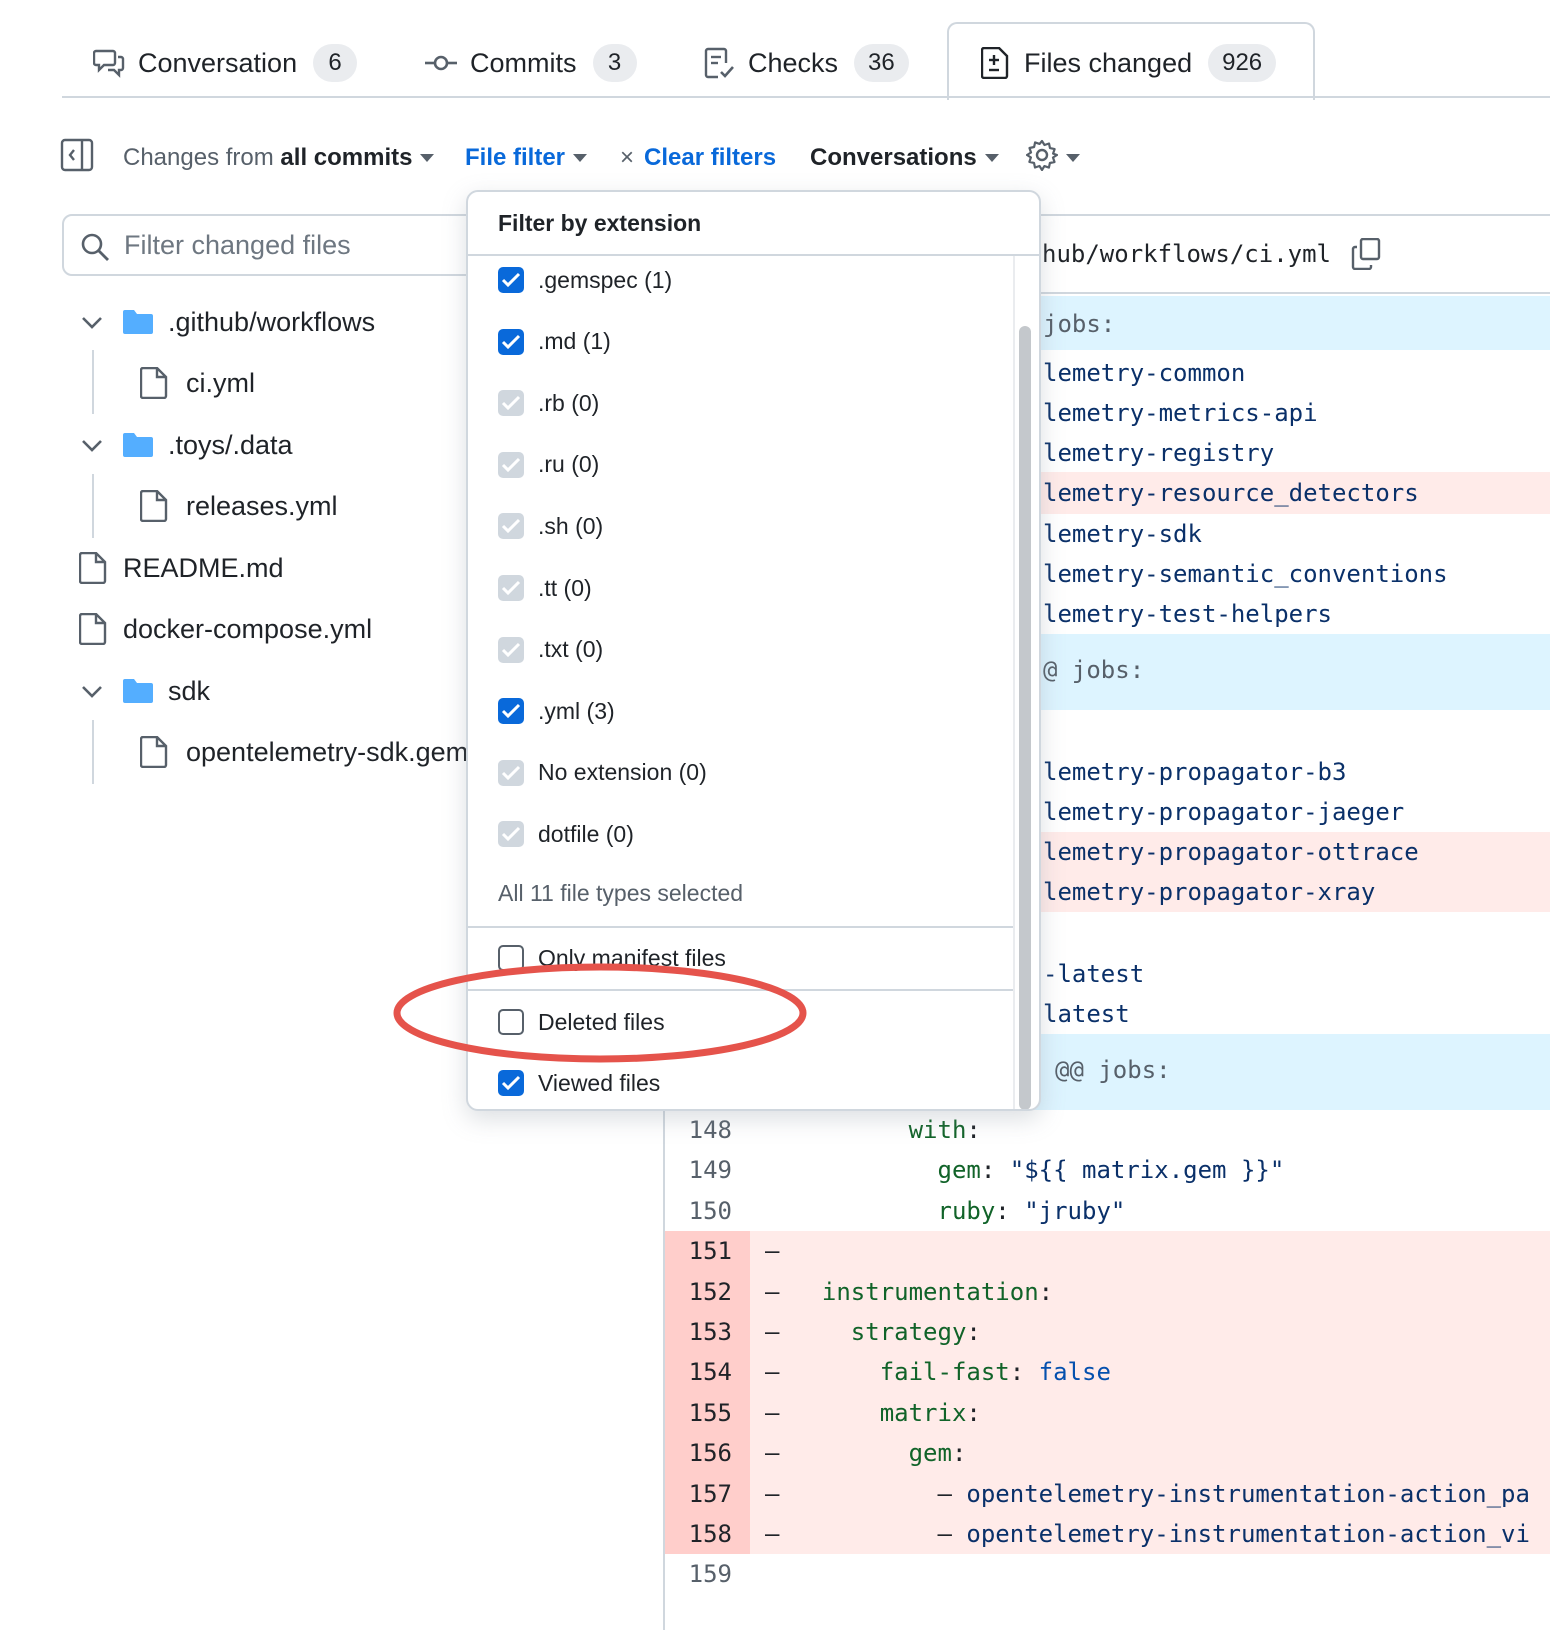  What do you see at coordinates (893, 157) in the screenshot?
I see `conversations-label: Conversations` at bounding box center [893, 157].